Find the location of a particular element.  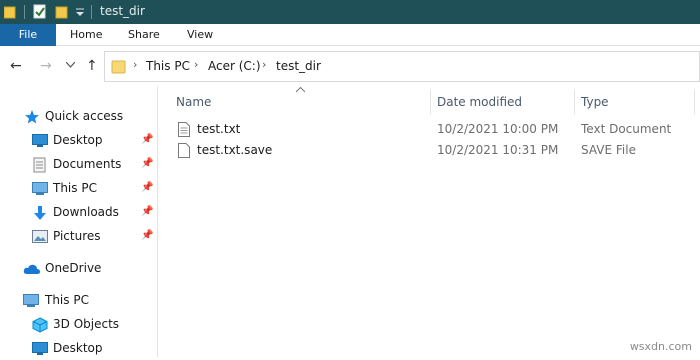

column-header-date-modified: Date modified is located at coordinates (479, 102).